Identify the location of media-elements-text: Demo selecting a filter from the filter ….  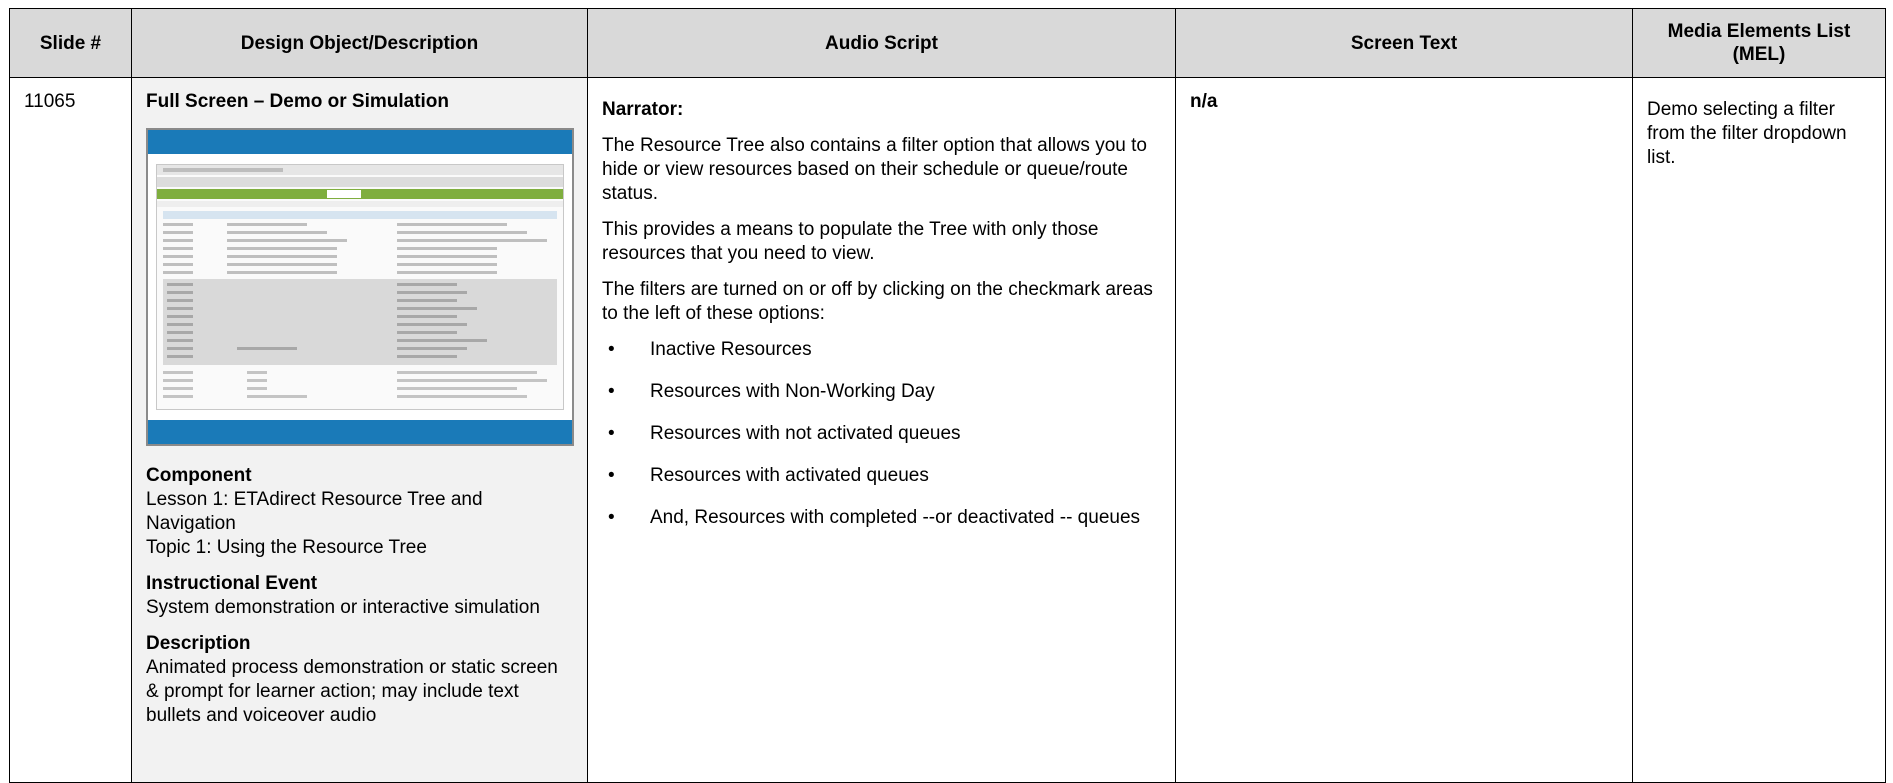
(1747, 133).